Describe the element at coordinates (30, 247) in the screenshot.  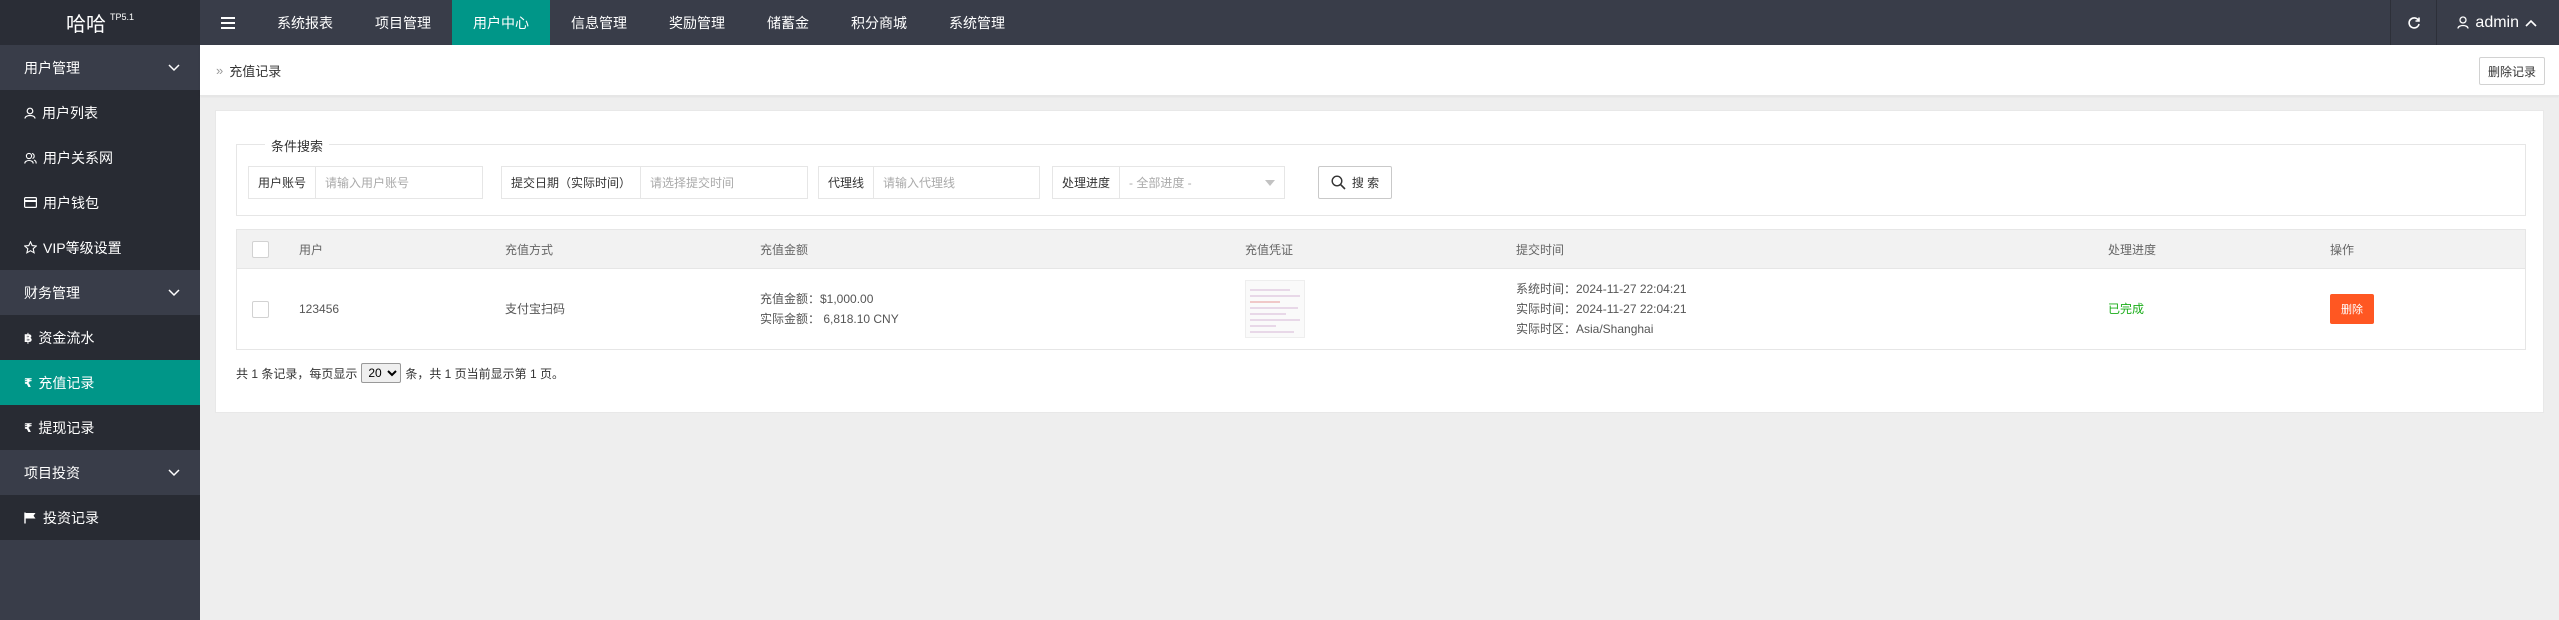
I see `star-icon` at that location.